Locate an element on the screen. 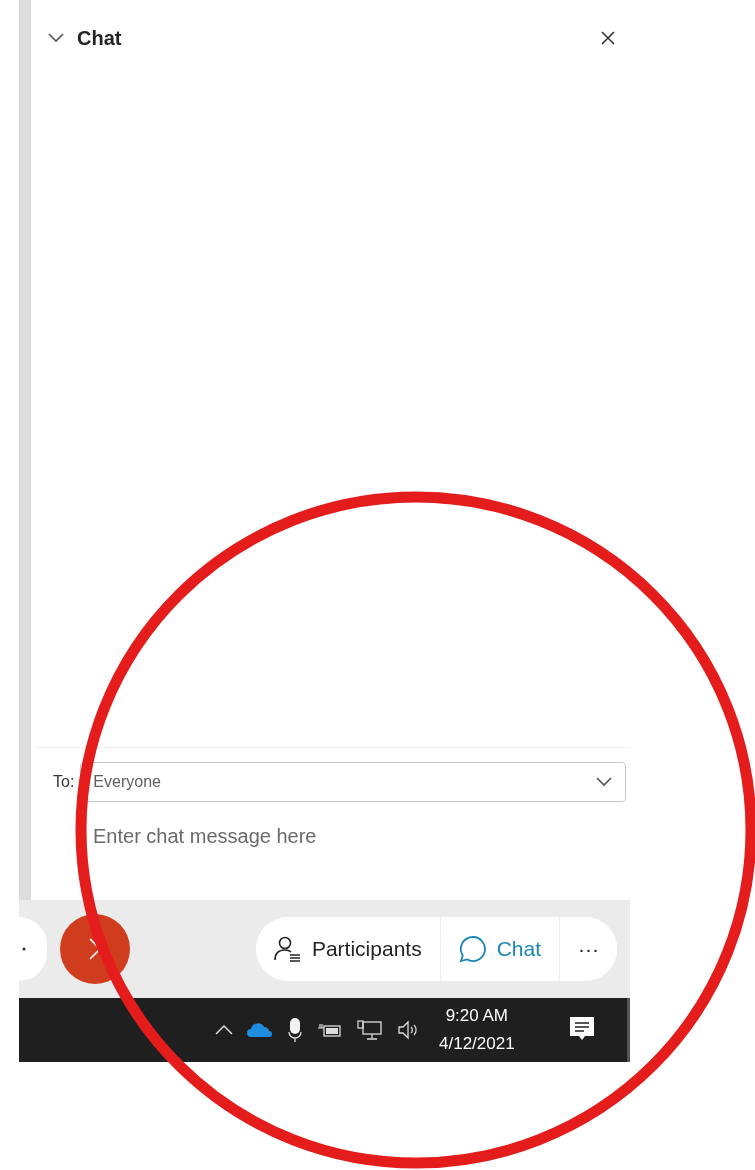  network-icon is located at coordinates (370, 1030).